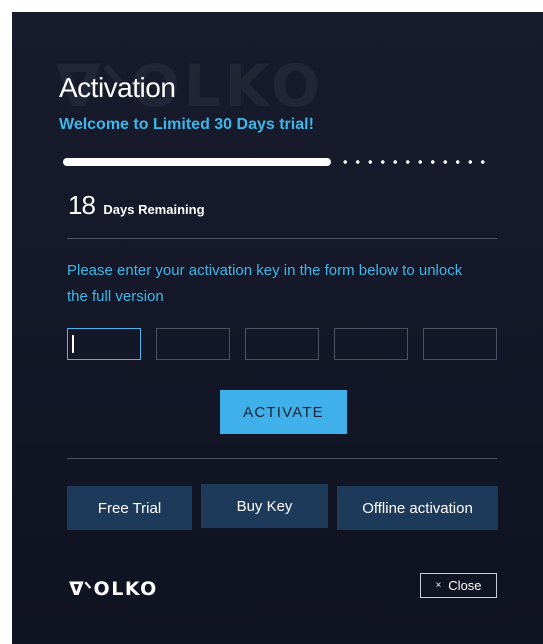 This screenshot has width=543, height=644. I want to click on activation-key-fields, so click(283, 344).